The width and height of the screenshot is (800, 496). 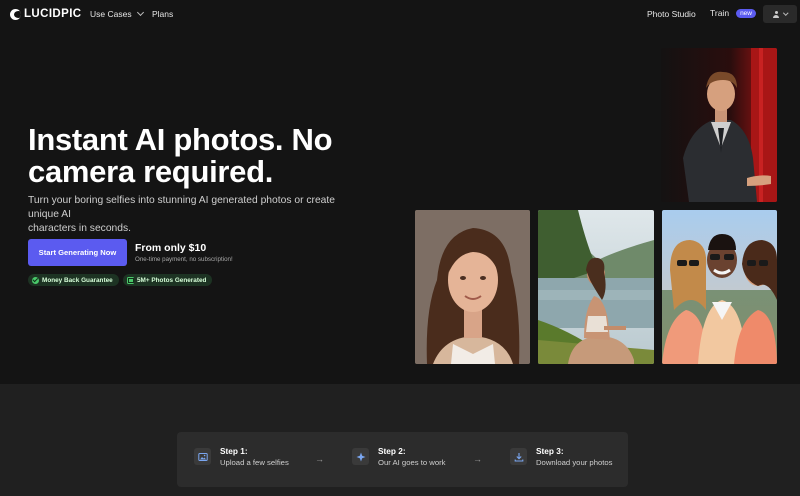 What do you see at coordinates (111, 14) in the screenshot?
I see `nav-use-cases-label: Use Cases` at bounding box center [111, 14].